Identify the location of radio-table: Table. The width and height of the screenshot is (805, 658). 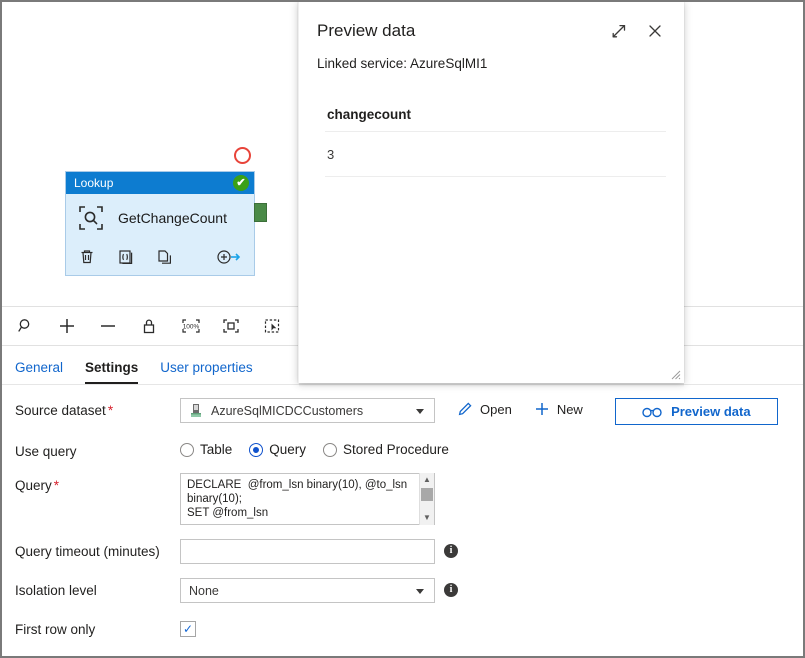
(206, 449).